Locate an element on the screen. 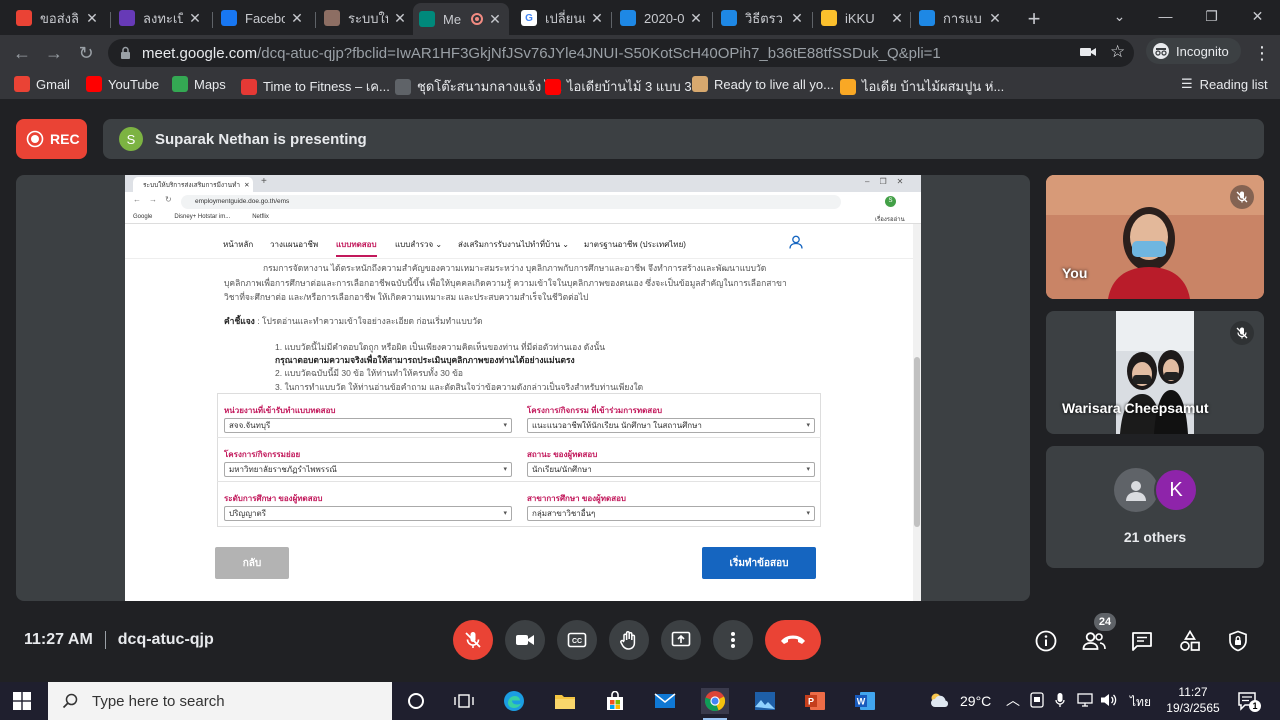 The image size is (1280, 720). bookmark-item: Gmail is located at coordinates (42, 84).